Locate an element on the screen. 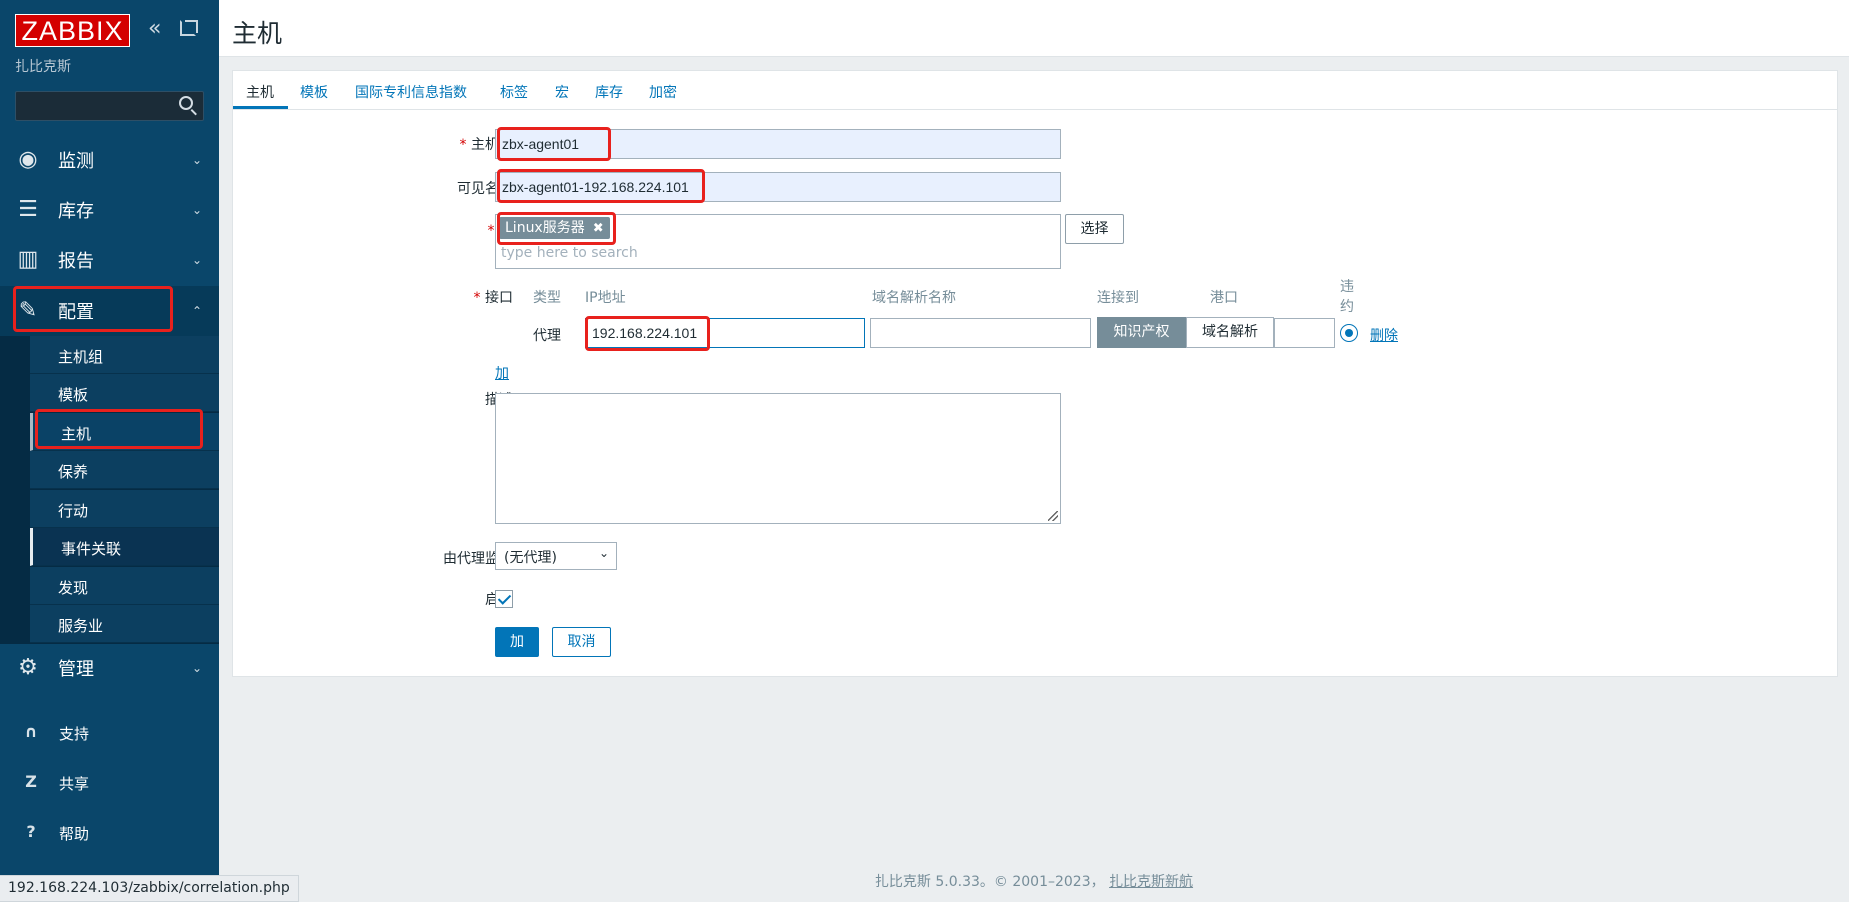 Image resolution: width=1849 pixels, height=902 pixels. iface-header-connect: 连接到 is located at coordinates (1118, 298).